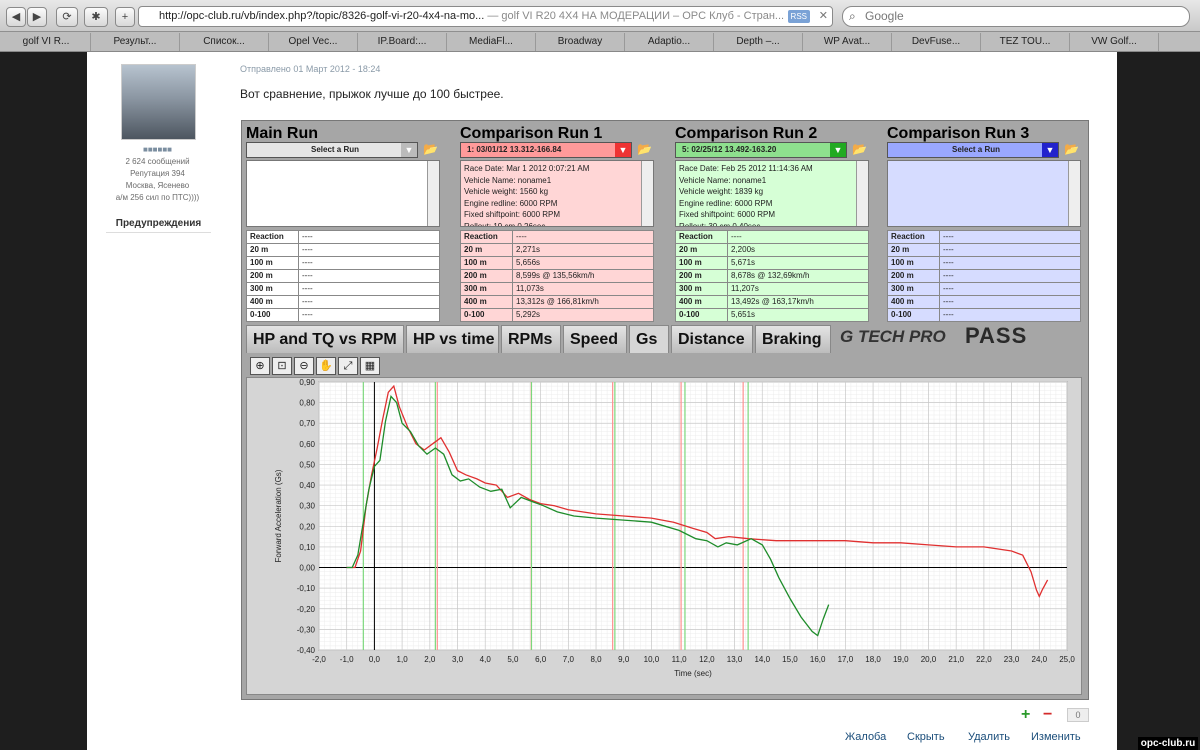 The image size is (1200, 750). I want to click on tab-rpms: RPMs, so click(531, 339).